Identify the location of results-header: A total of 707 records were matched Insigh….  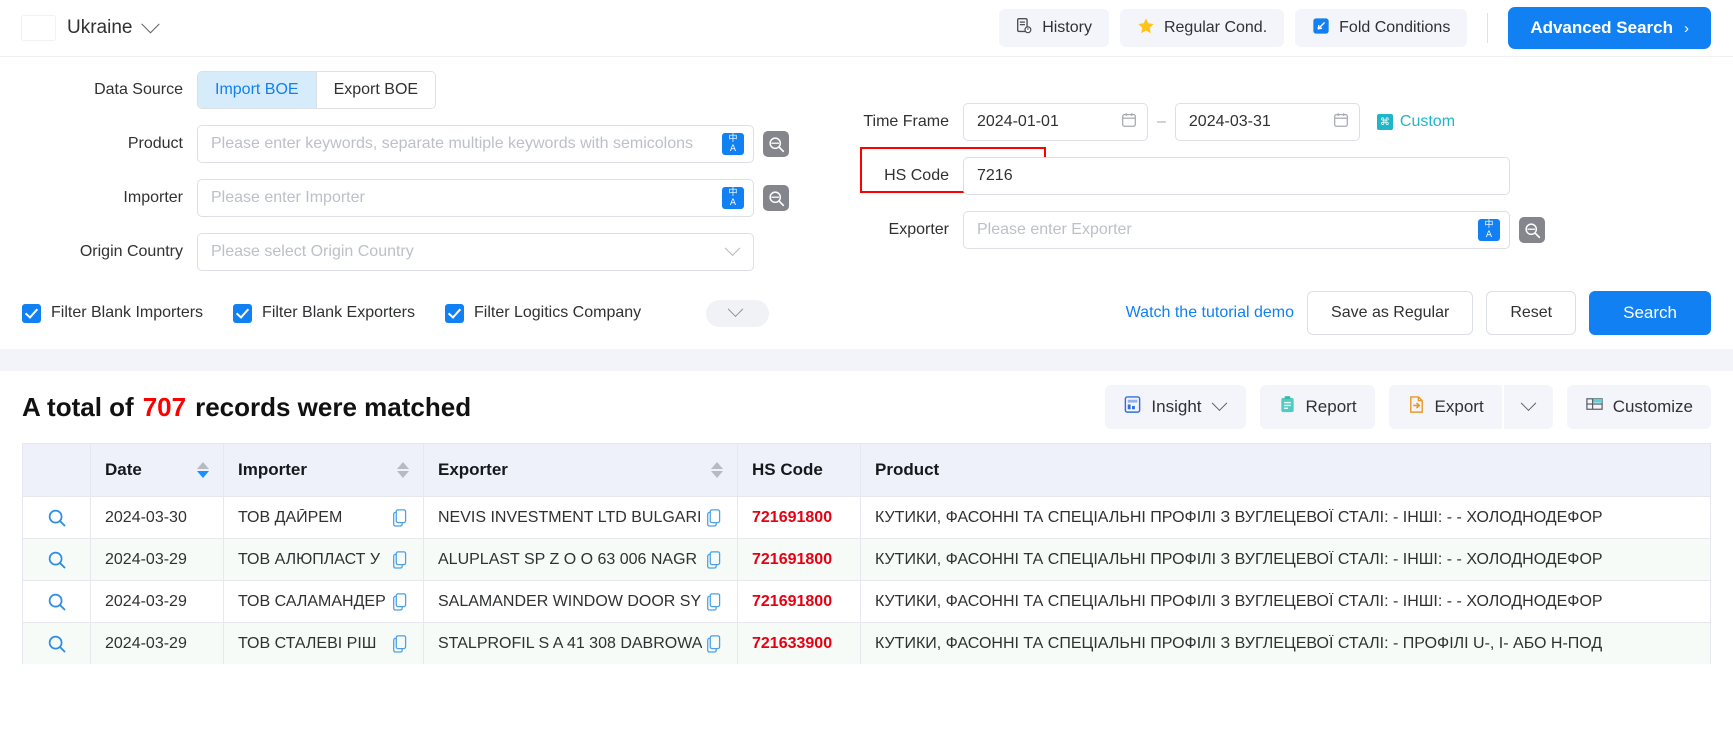
(866, 407).